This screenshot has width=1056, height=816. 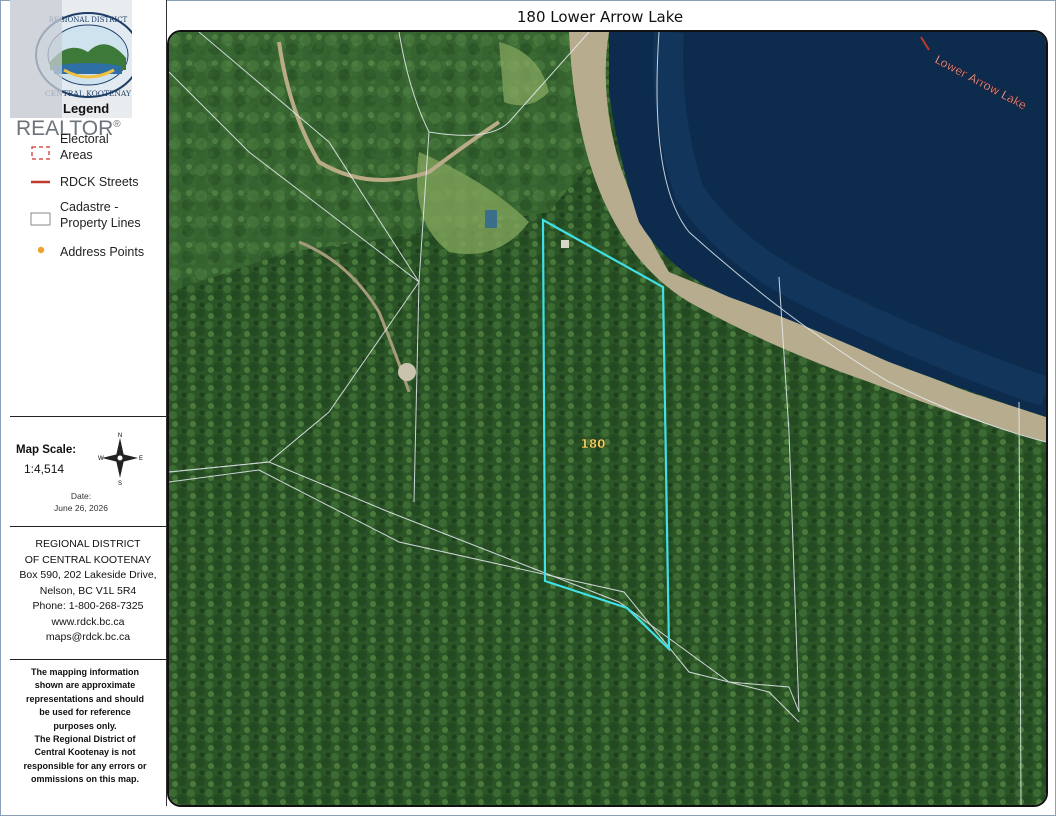 I want to click on disclaimer-line: shown are approximate, so click(x=85, y=685).